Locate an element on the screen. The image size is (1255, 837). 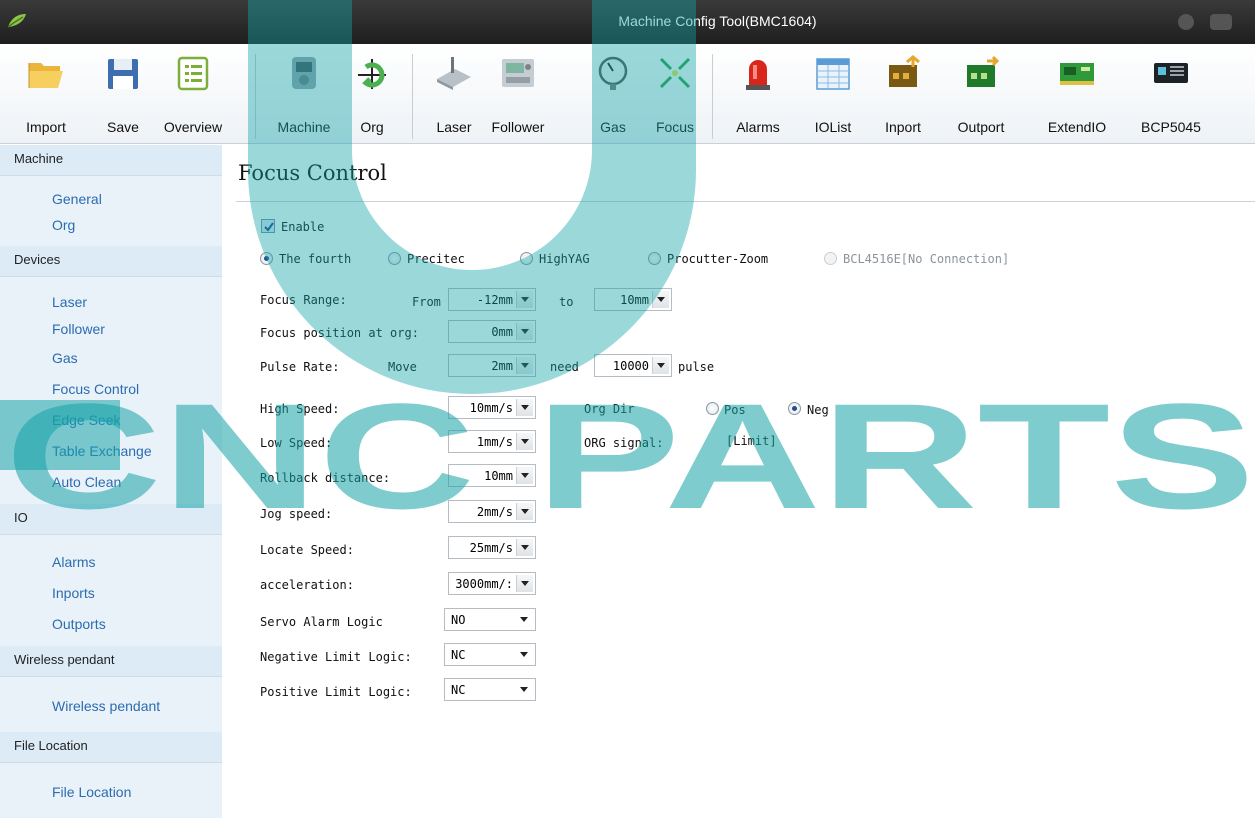
sidebar-item-focus-control: Focus Control is located at coordinates (111, 389).